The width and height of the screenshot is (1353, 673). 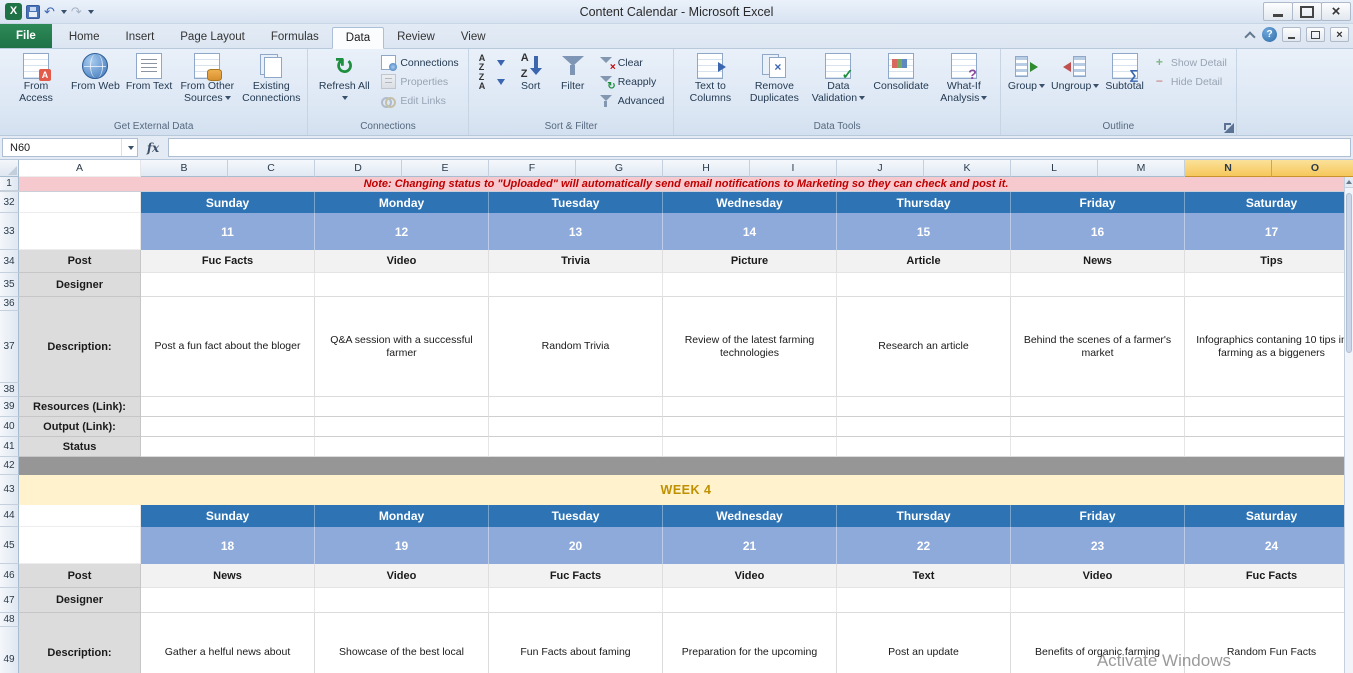 I want to click on row-header: 45, so click(x=9, y=545).